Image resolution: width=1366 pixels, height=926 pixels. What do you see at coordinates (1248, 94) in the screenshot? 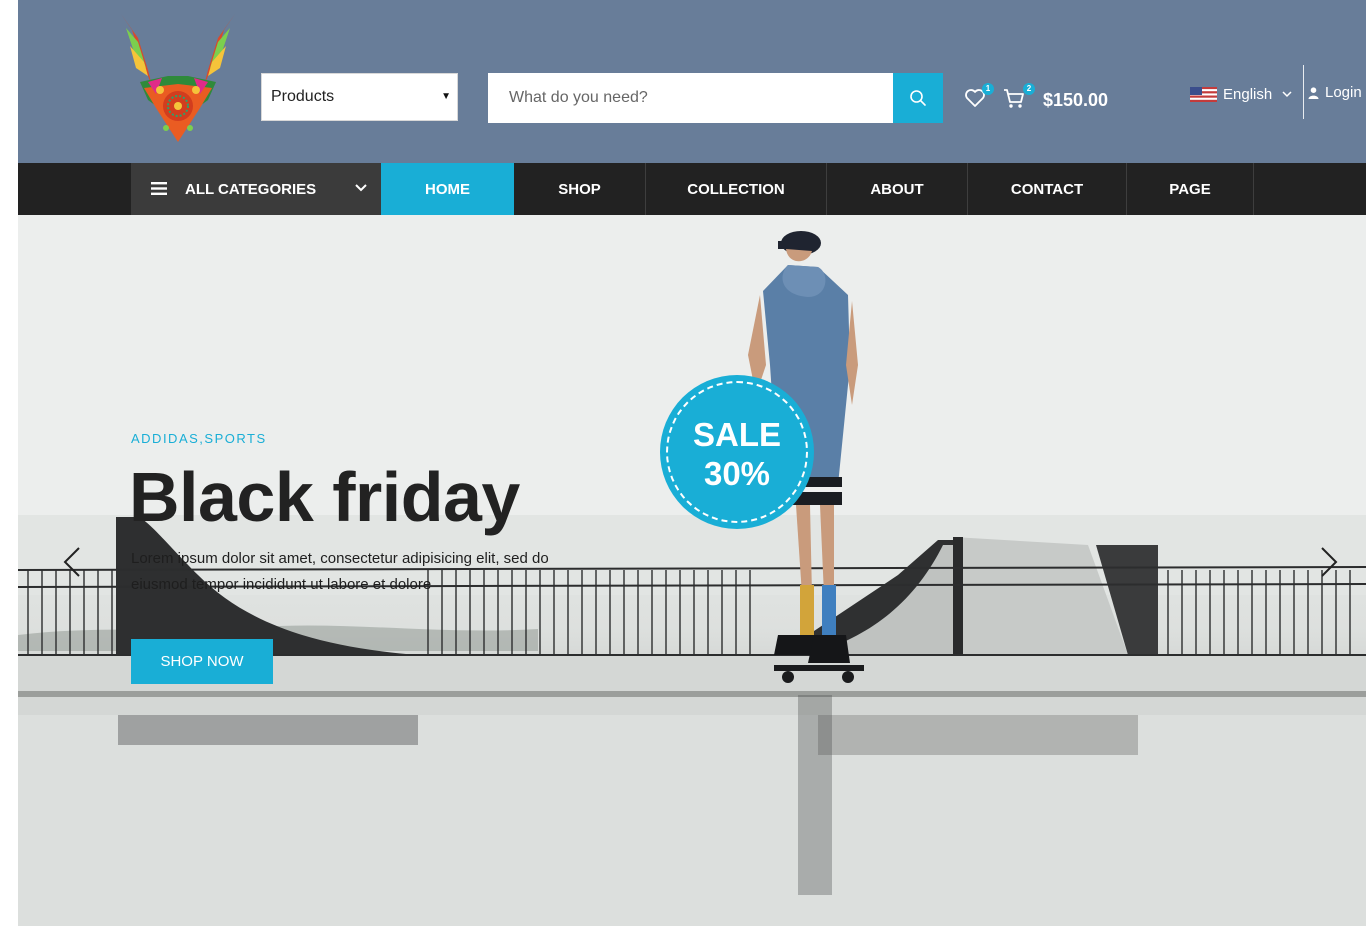
I see `language-label: English` at bounding box center [1248, 94].